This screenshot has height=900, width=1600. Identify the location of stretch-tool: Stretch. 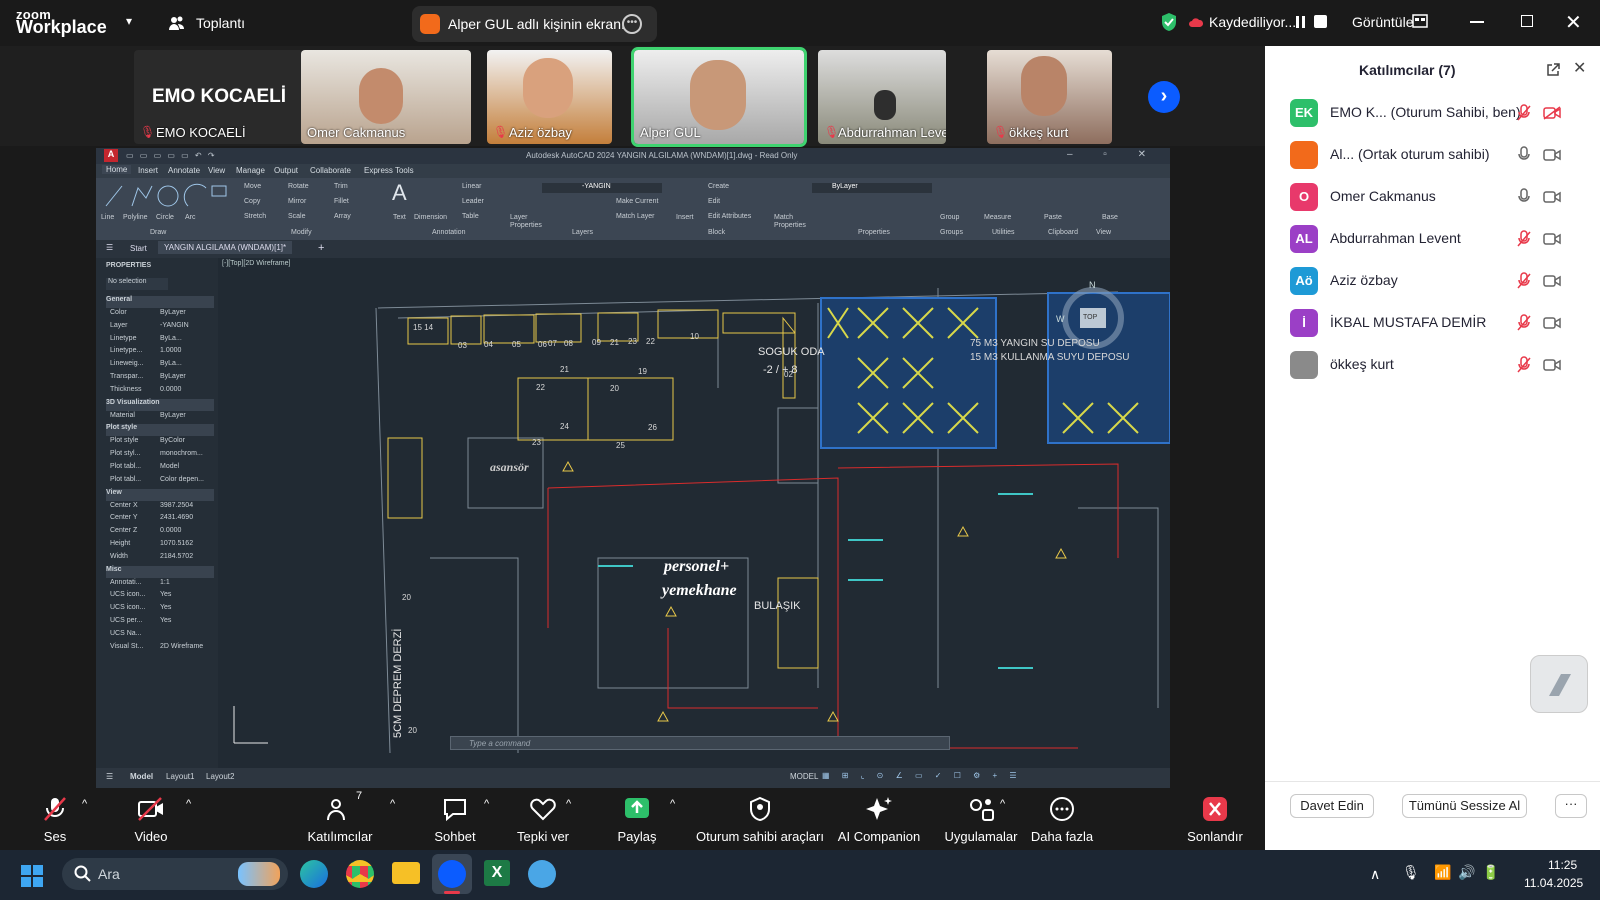
(255, 216).